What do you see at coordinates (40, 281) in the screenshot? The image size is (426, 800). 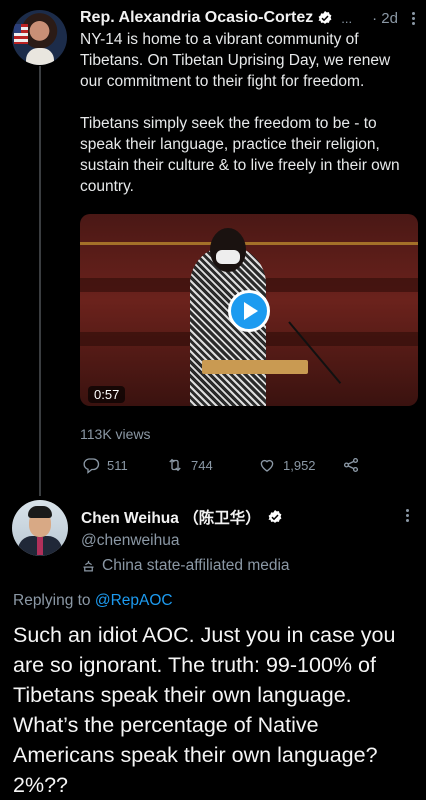 I see `thread-connector-line` at bounding box center [40, 281].